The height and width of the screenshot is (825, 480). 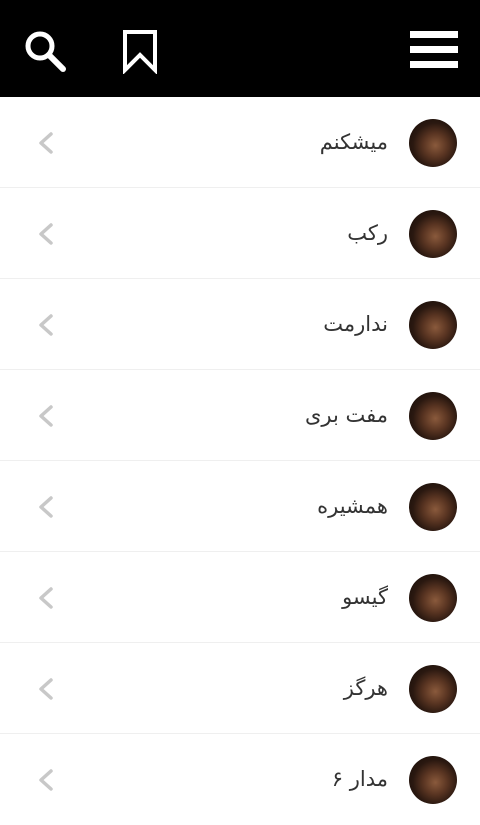 I want to click on list-item-title: میشکنم, so click(x=353, y=142).